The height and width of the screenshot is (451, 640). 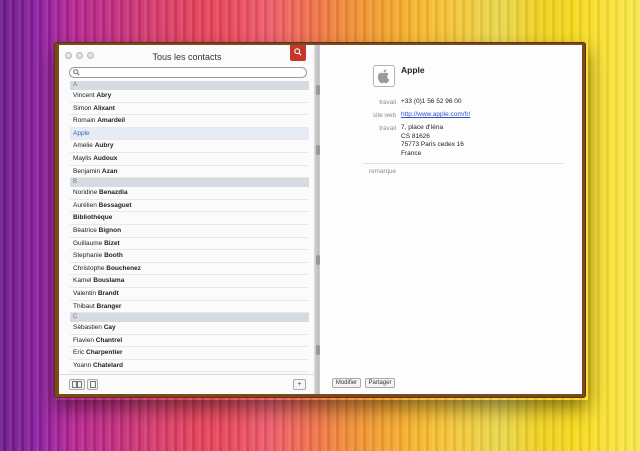 I want to click on contact-row: Yoann Chatelard, so click(x=189, y=366).